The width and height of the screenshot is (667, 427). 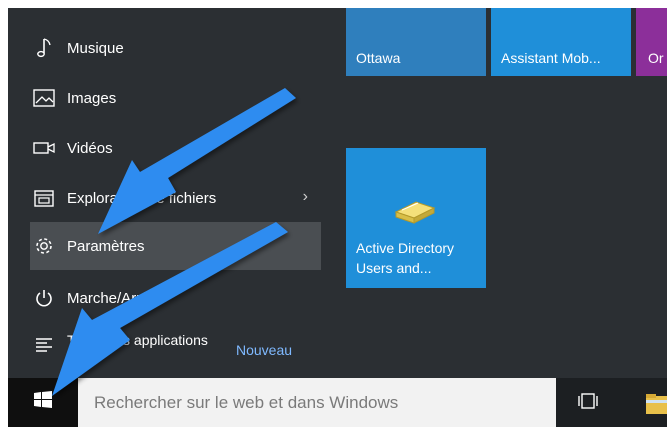 I want to click on taskbar: Rechercher sur le web et dans Windows, so click(x=337, y=402).